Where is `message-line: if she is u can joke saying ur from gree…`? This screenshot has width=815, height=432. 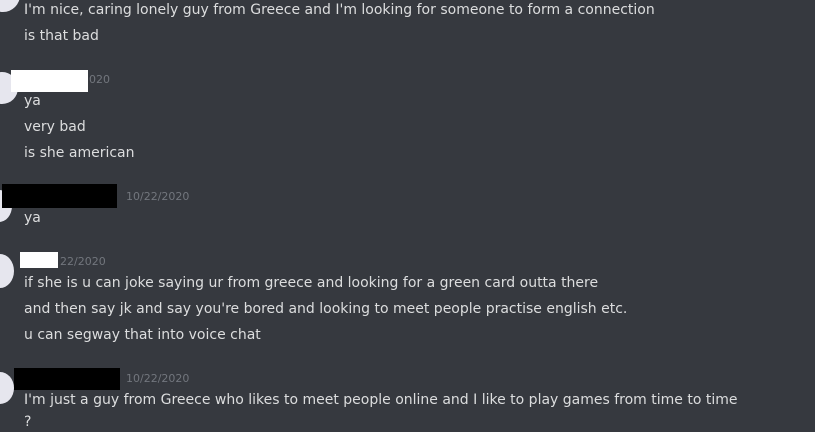 message-line: if she is u can joke saying ur from gree… is located at coordinates (311, 283).